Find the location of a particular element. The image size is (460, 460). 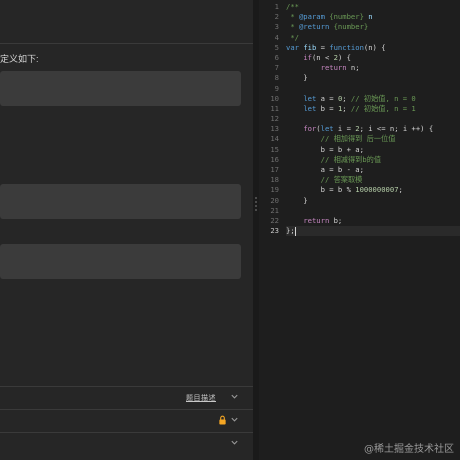

code-line: b = b + a; is located at coordinates (373, 150).